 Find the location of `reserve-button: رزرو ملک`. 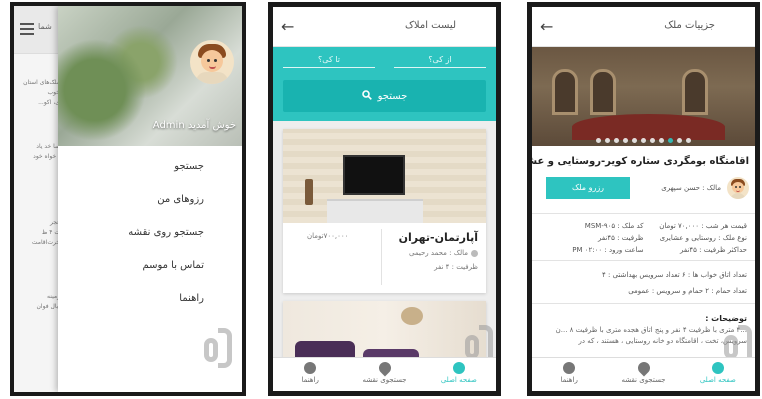

reserve-button: رزرو ملک is located at coordinates (588, 188).